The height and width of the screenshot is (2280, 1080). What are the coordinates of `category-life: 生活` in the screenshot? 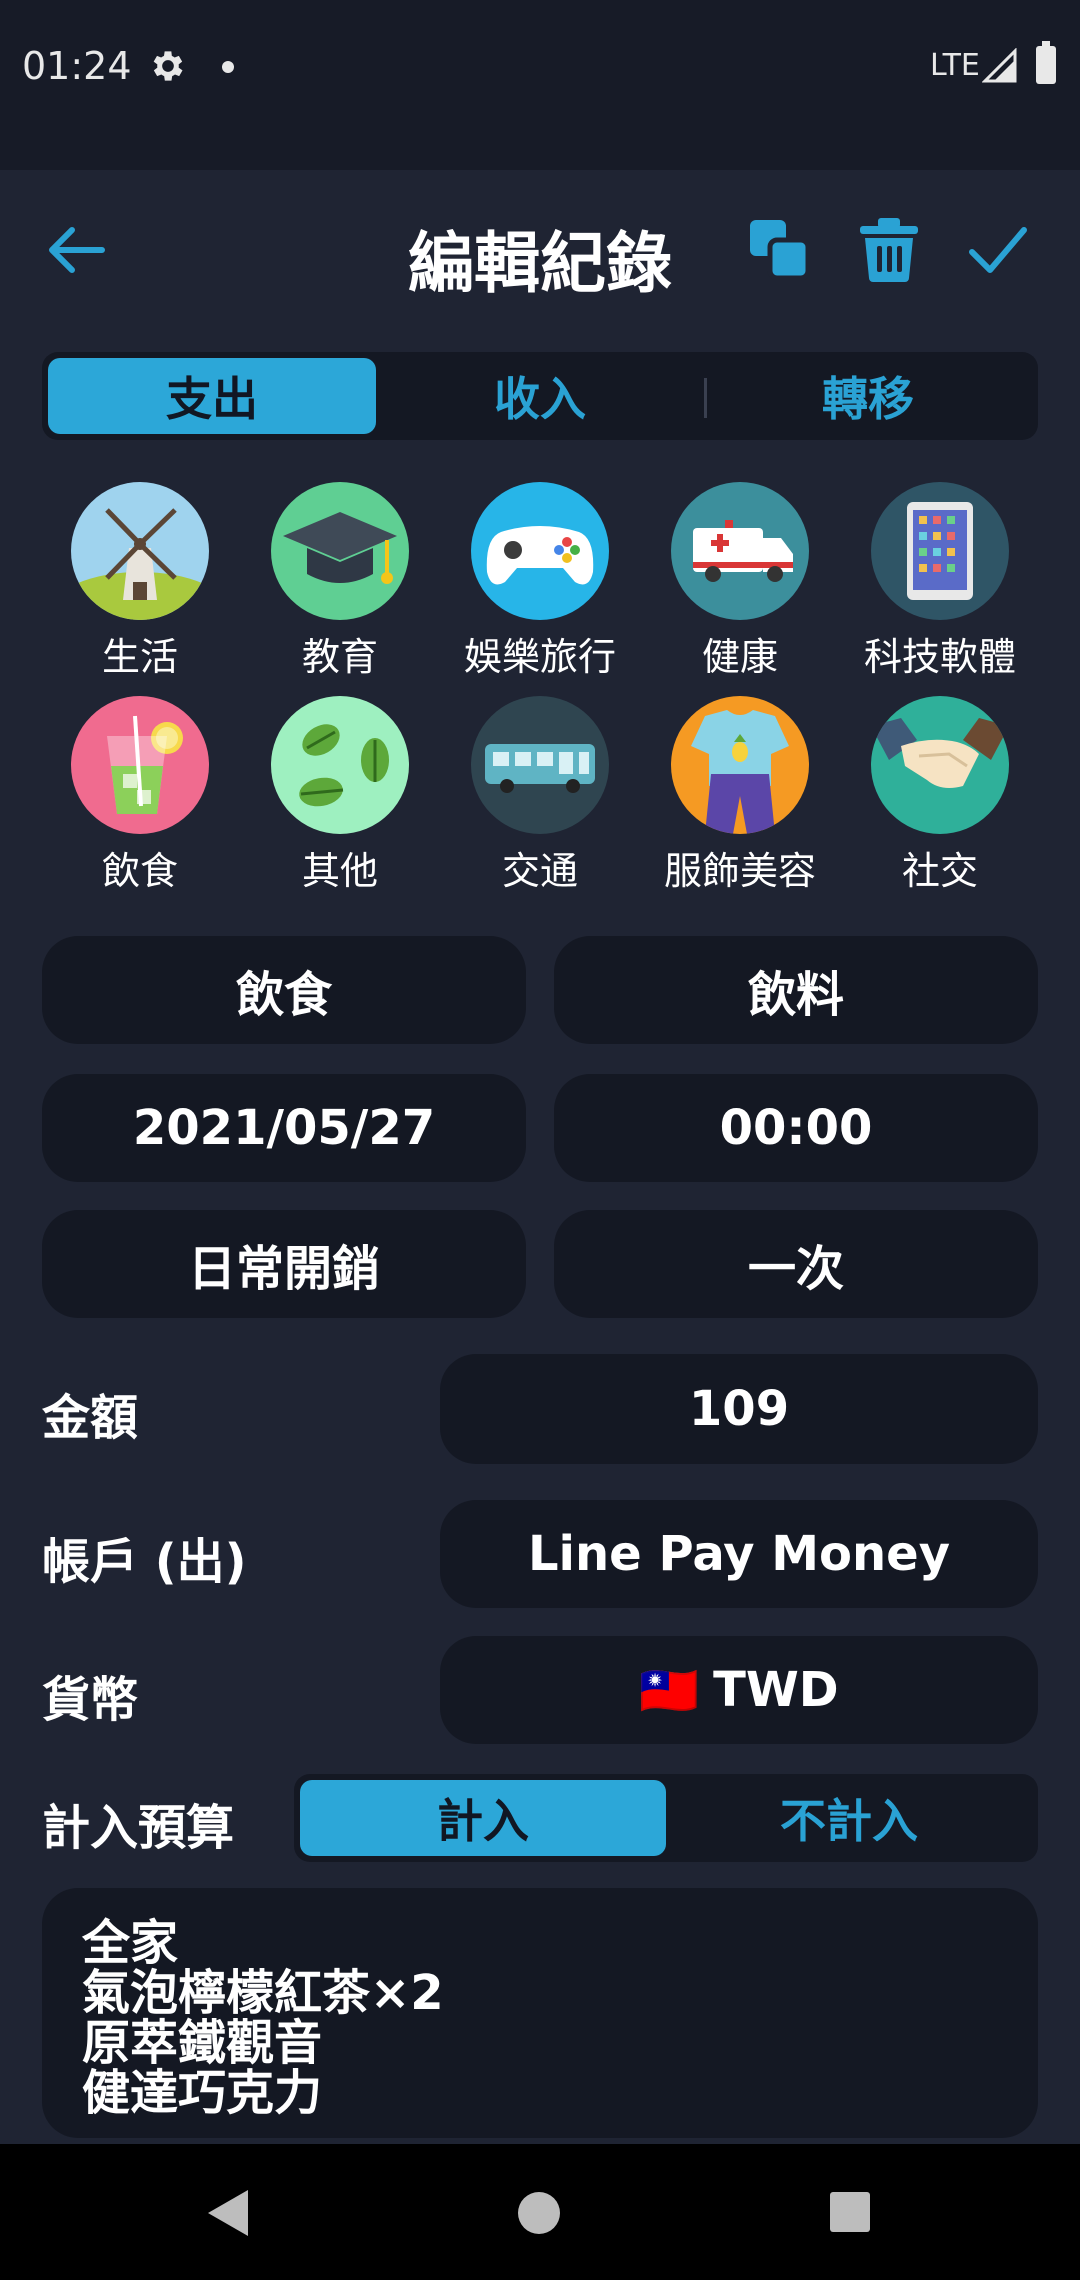 It's located at (140, 581).